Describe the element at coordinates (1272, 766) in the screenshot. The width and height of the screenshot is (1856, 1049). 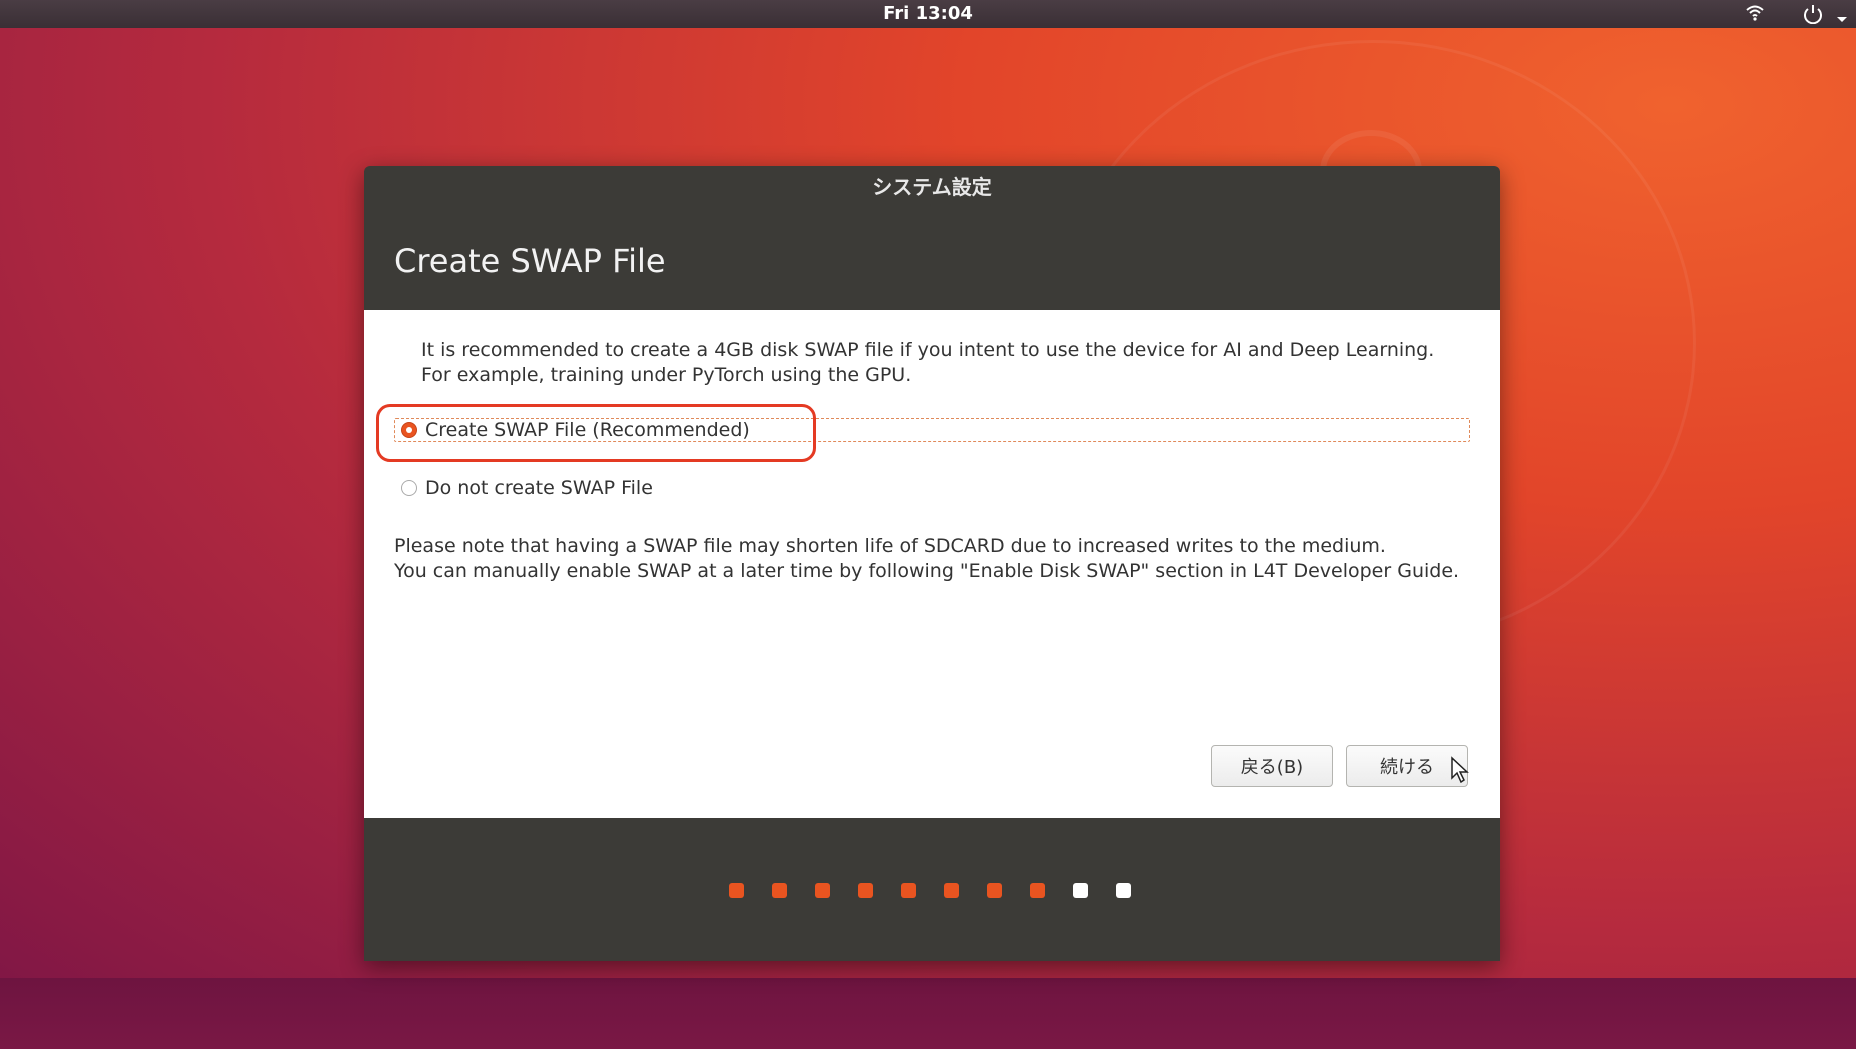
I see `back-button: 戻る(B)` at that location.